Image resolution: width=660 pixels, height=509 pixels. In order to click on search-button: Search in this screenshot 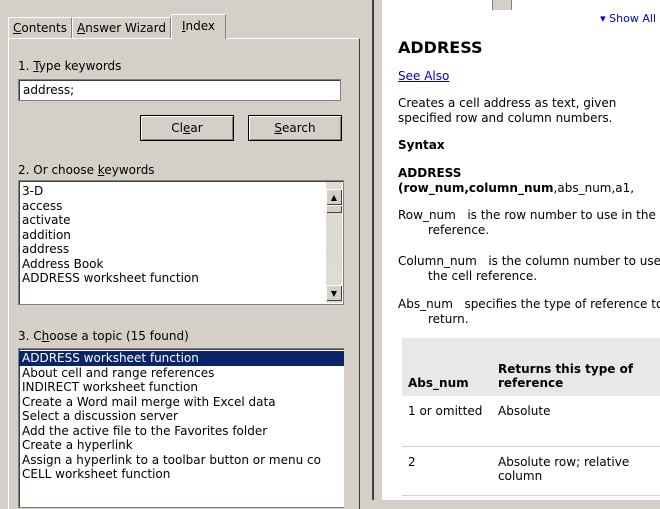, I will do `click(295, 128)`.